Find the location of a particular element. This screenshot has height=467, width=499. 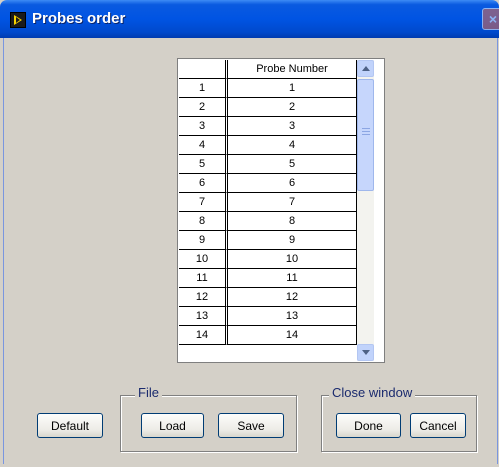

scroll-thumb is located at coordinates (365, 135).